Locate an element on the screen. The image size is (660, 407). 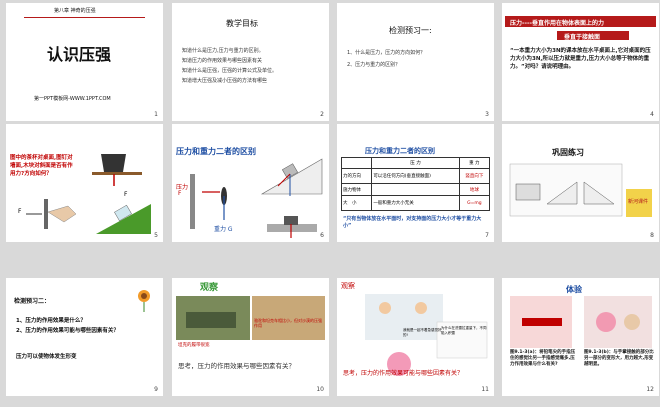
slide-thumbnail-3: 检测预习一: 1、什么是压力，压力的方向如何？ 2、压力与重力的区别？ 3 is located at coordinates (415, 62).